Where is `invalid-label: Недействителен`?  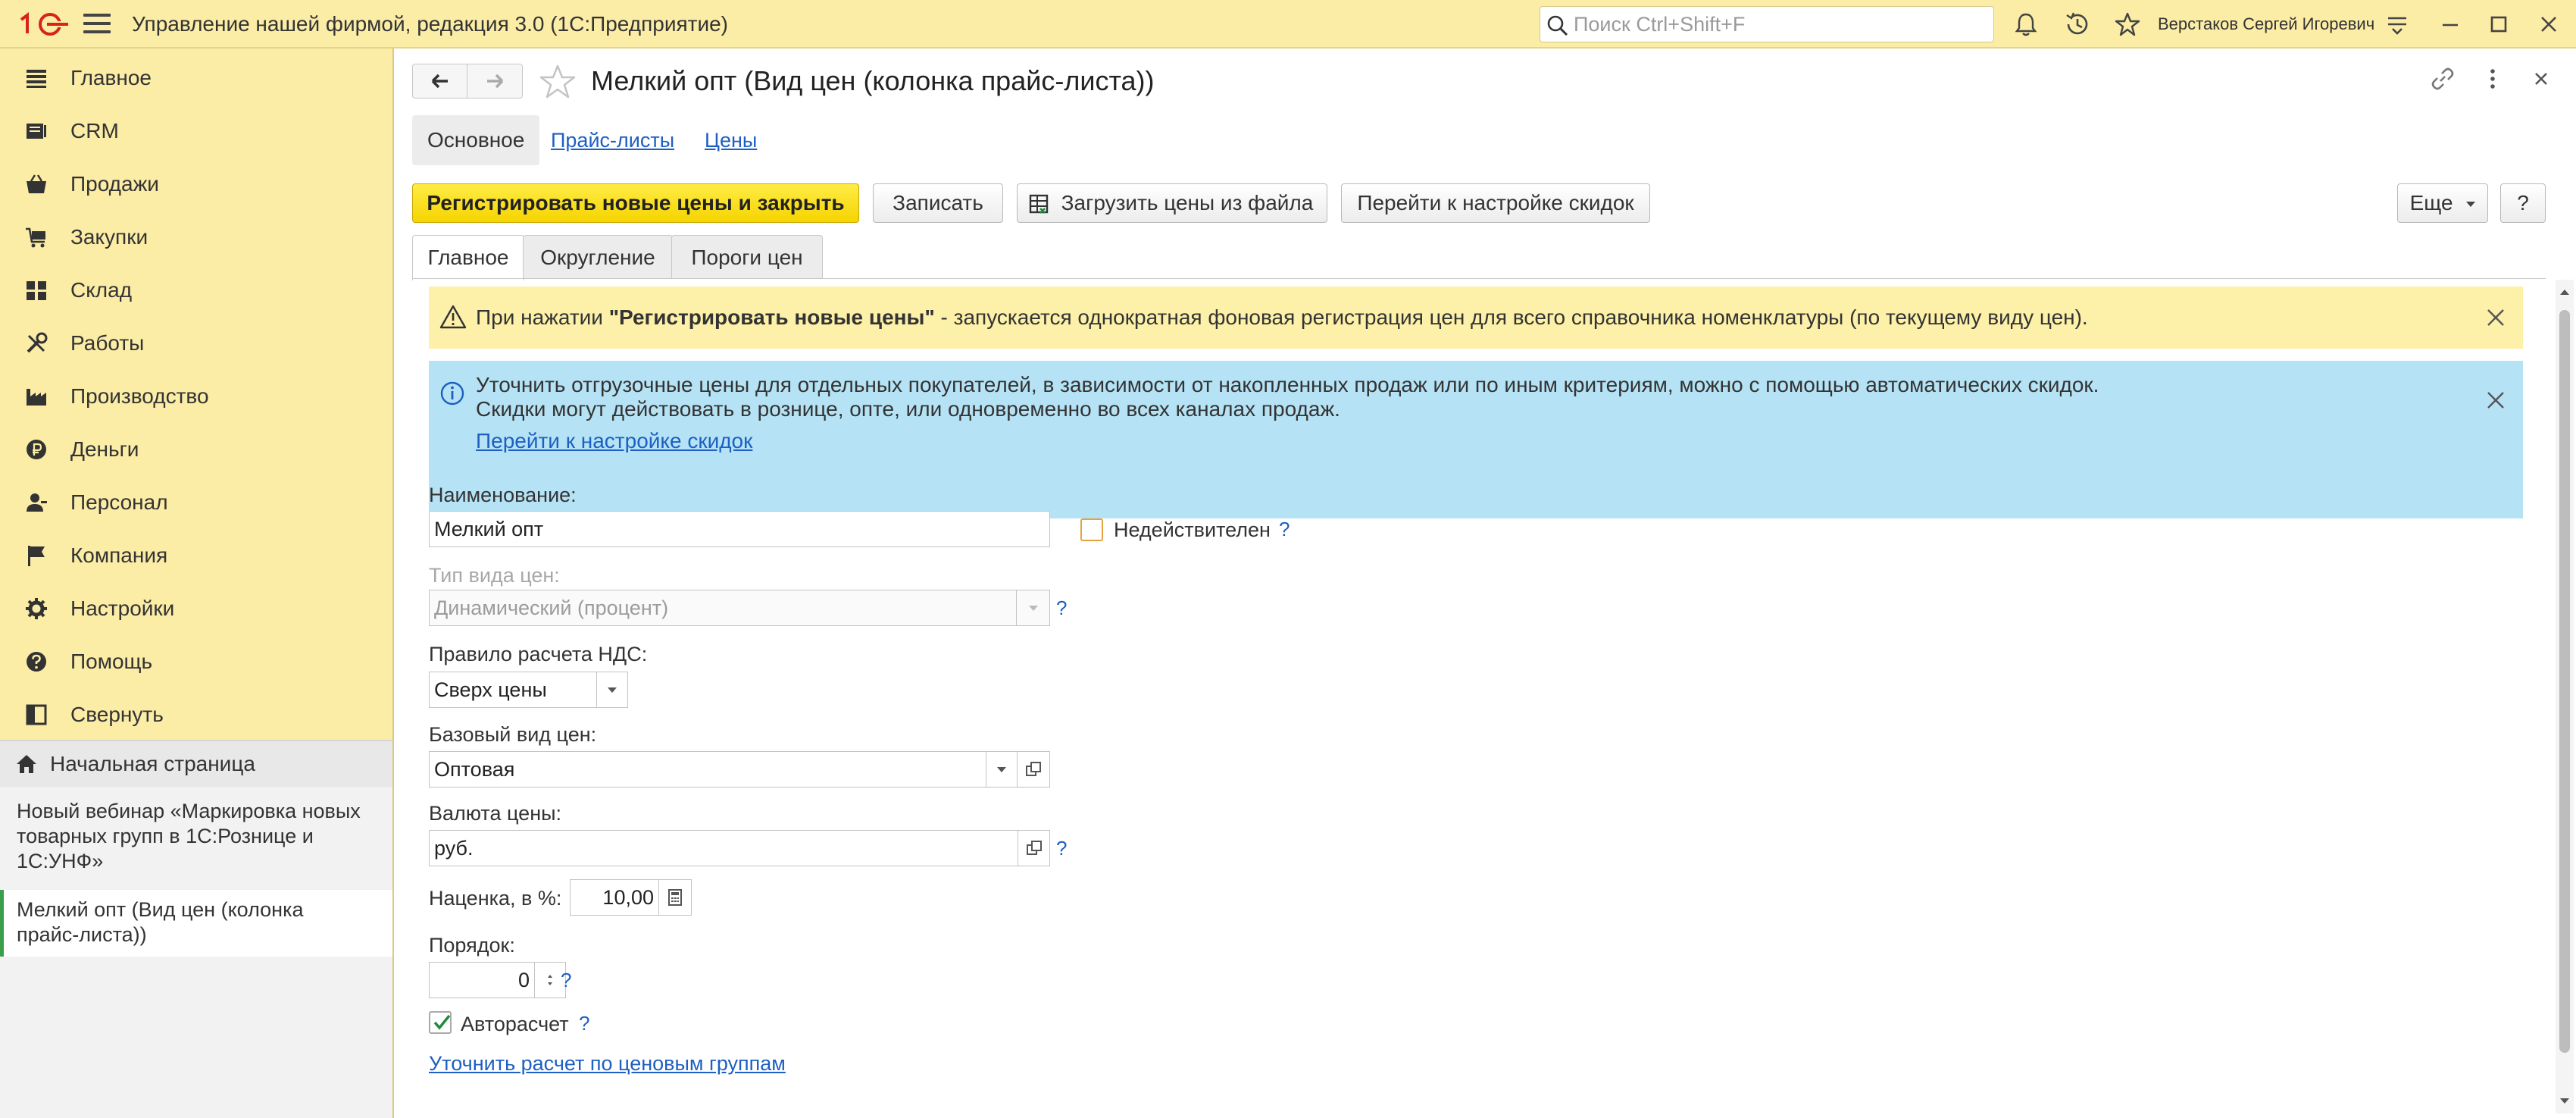
invalid-label: Недействителен is located at coordinates (1192, 529).